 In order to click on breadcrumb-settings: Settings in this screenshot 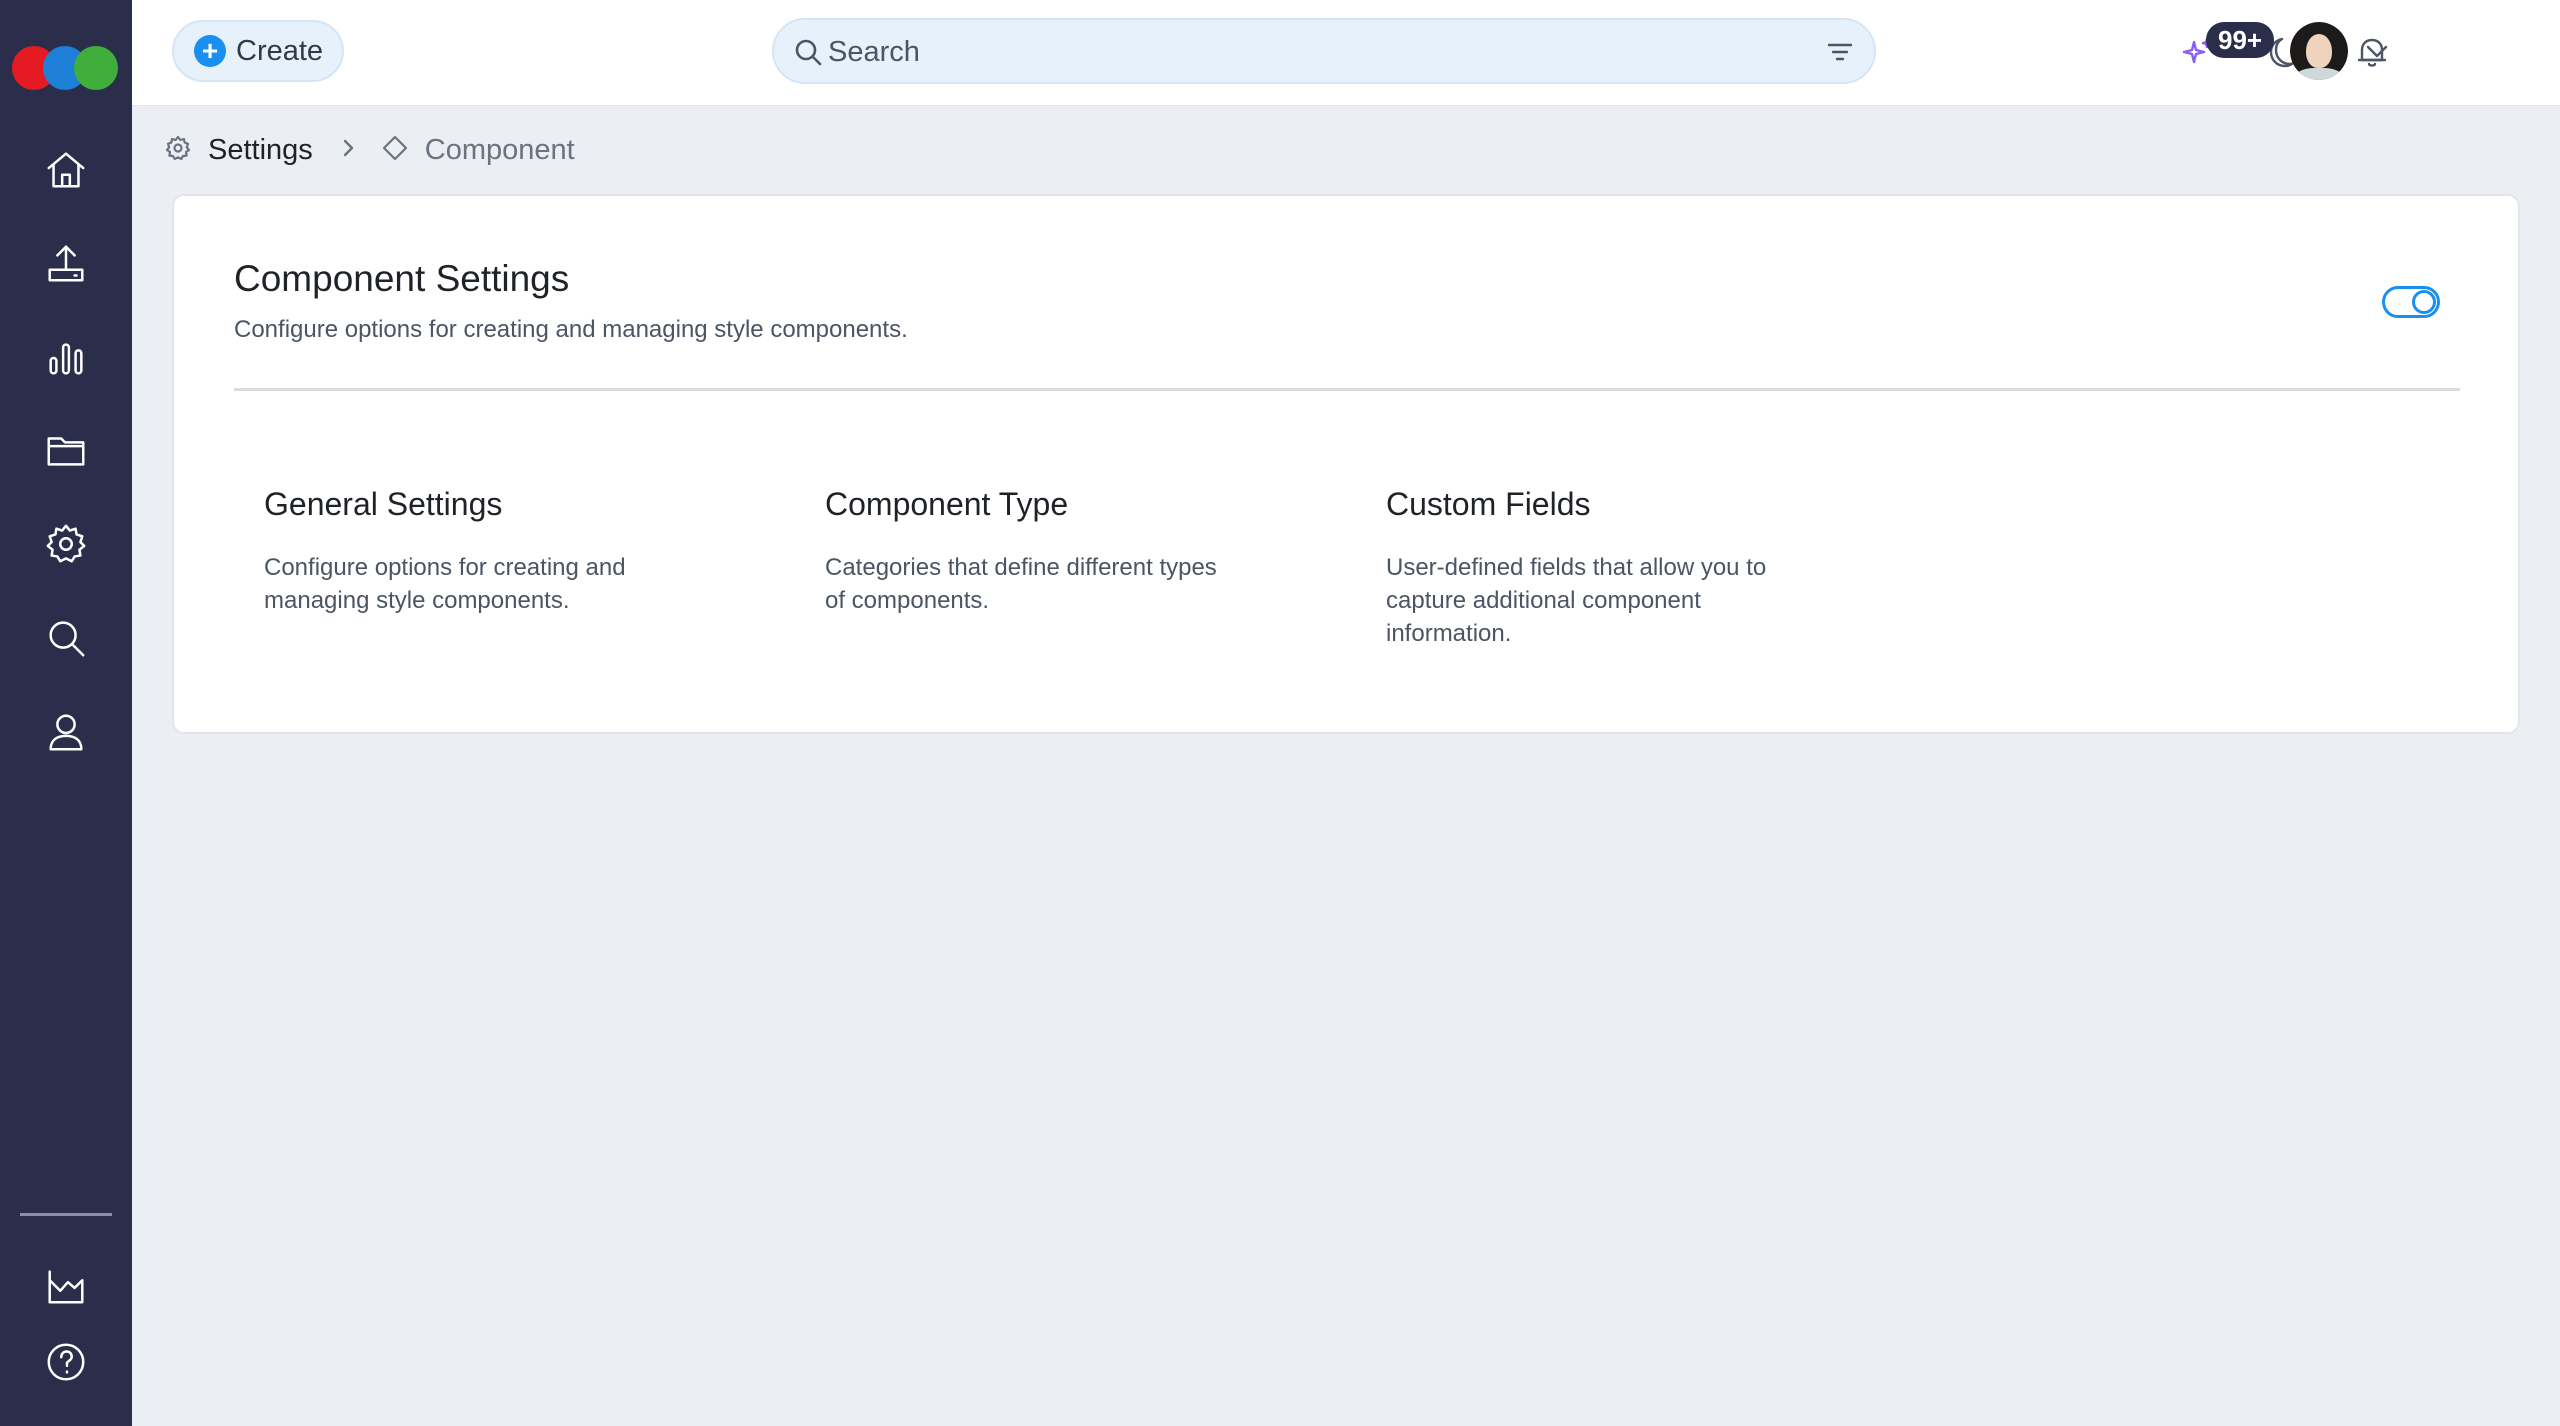, I will do `click(260, 150)`.